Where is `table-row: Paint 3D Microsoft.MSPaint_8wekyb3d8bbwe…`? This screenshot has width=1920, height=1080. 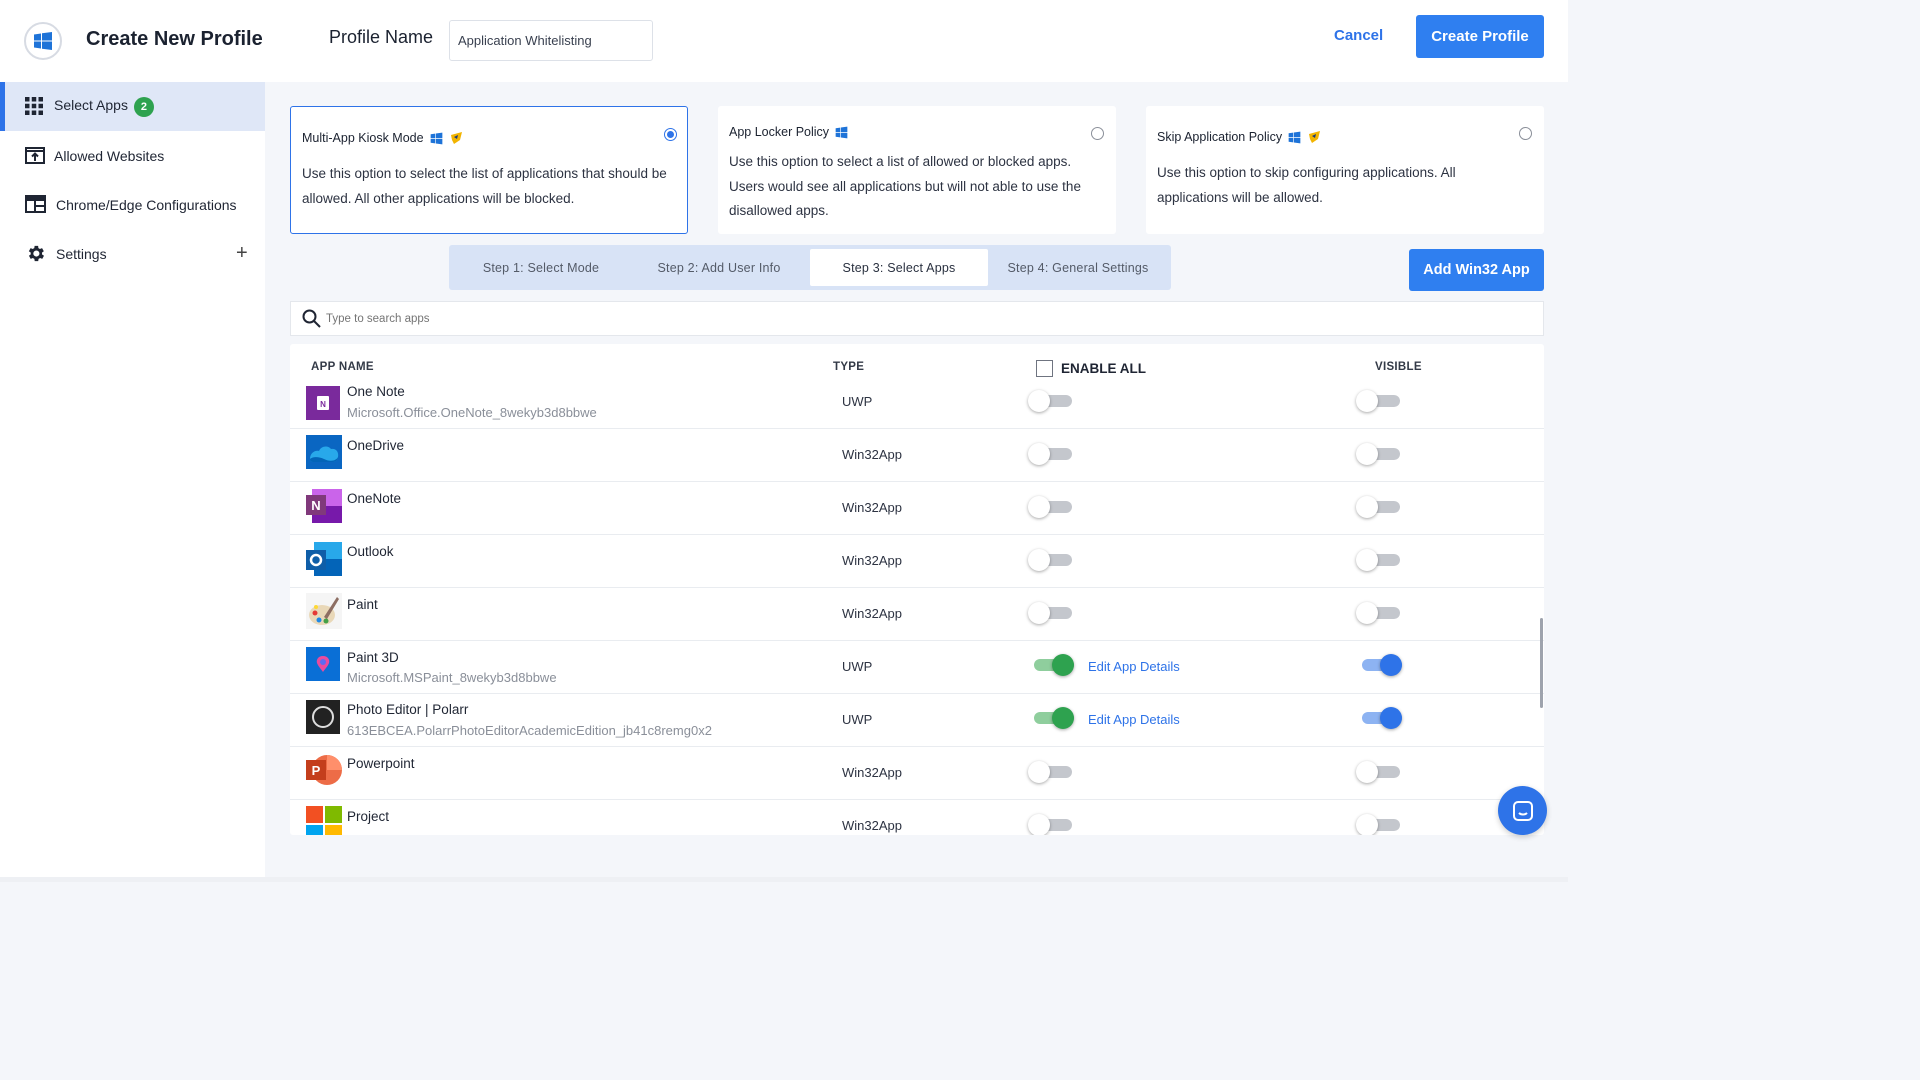 table-row: Paint 3D Microsoft.MSPaint_8wekyb3d8bbwe… is located at coordinates (917, 667).